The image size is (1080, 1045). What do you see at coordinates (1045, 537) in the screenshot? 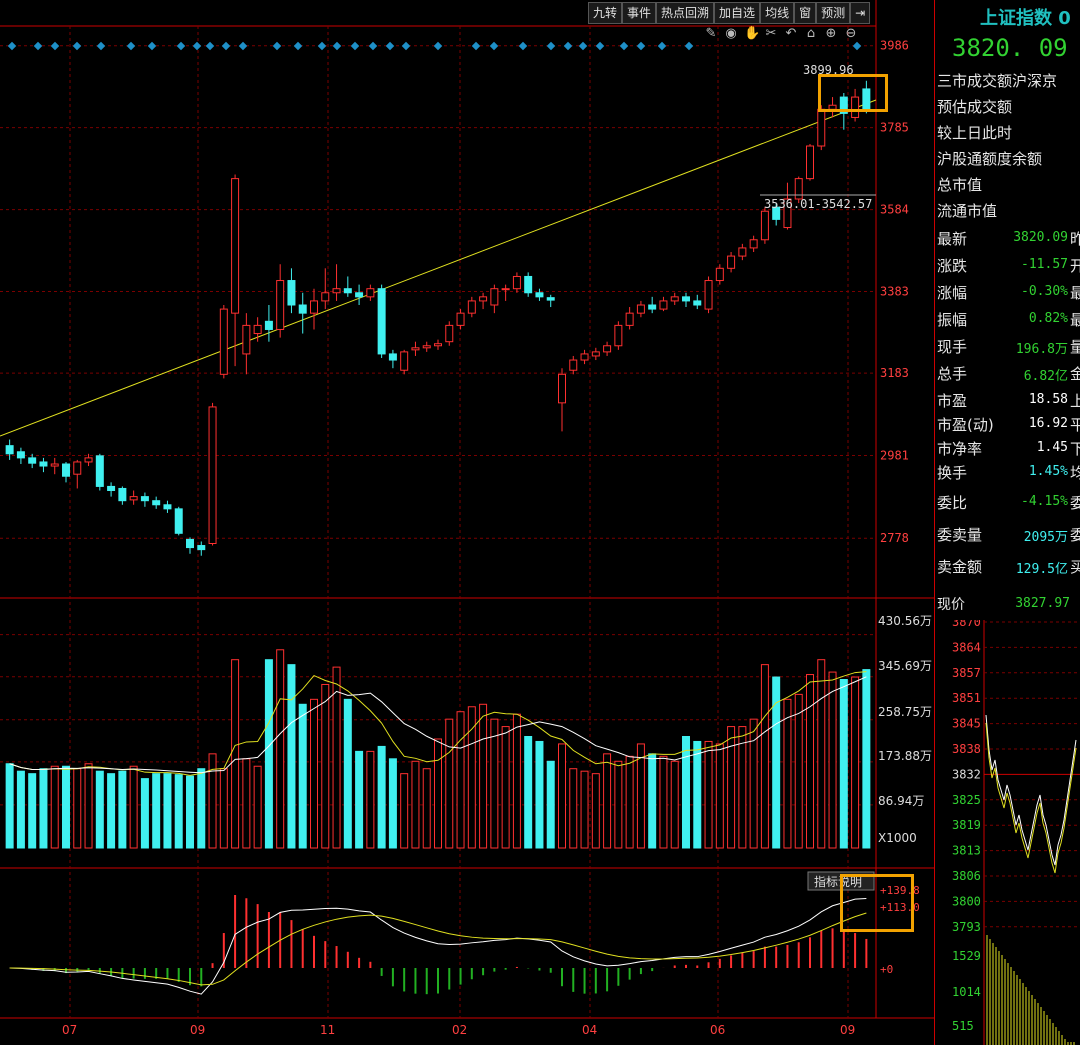
I see `quote-value: 2095万` at bounding box center [1045, 537].